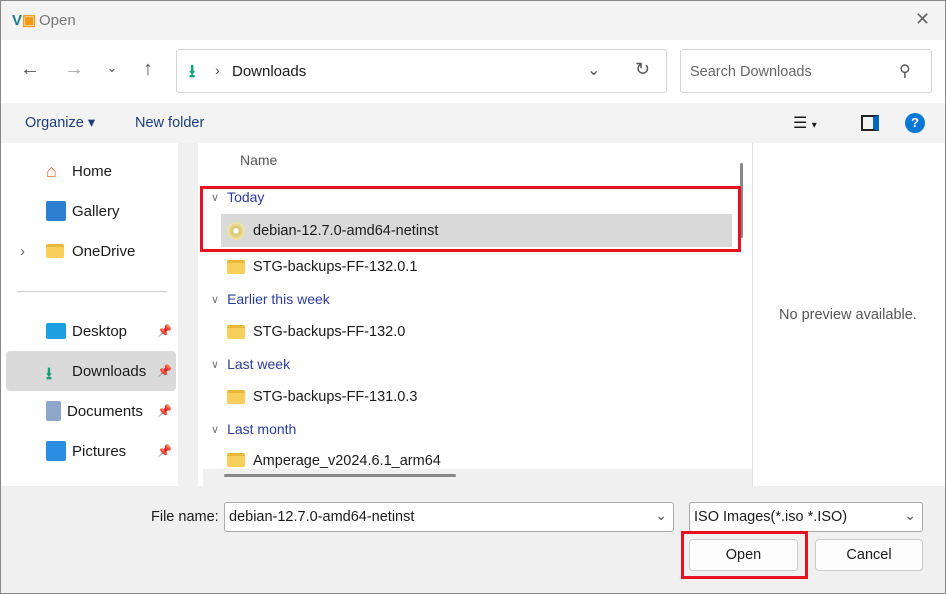 Image resolution: width=946 pixels, height=594 pixels. What do you see at coordinates (56, 331) in the screenshot?
I see `desktop-icon` at bounding box center [56, 331].